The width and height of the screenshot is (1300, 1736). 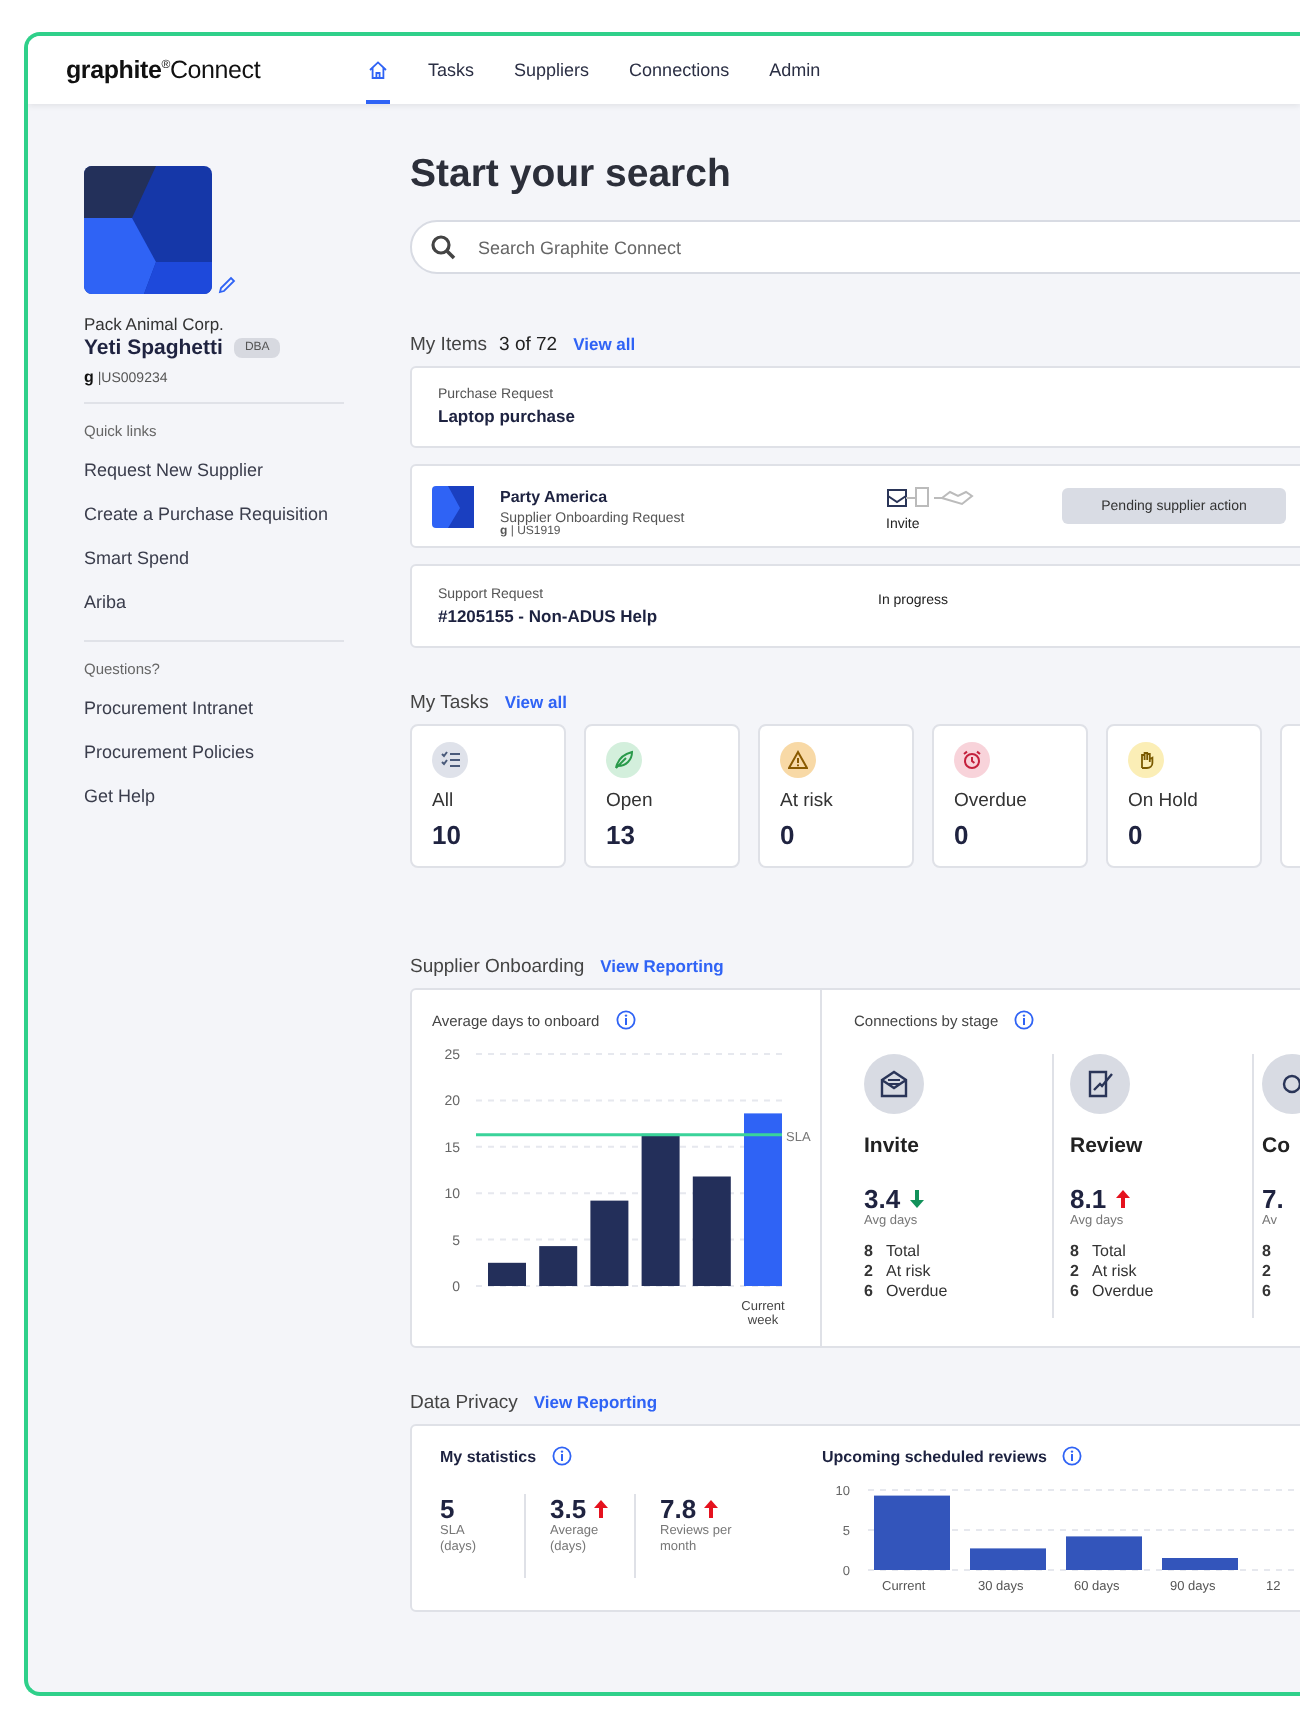 What do you see at coordinates (892, 1146) in the screenshot?
I see `stage-name: Invite` at bounding box center [892, 1146].